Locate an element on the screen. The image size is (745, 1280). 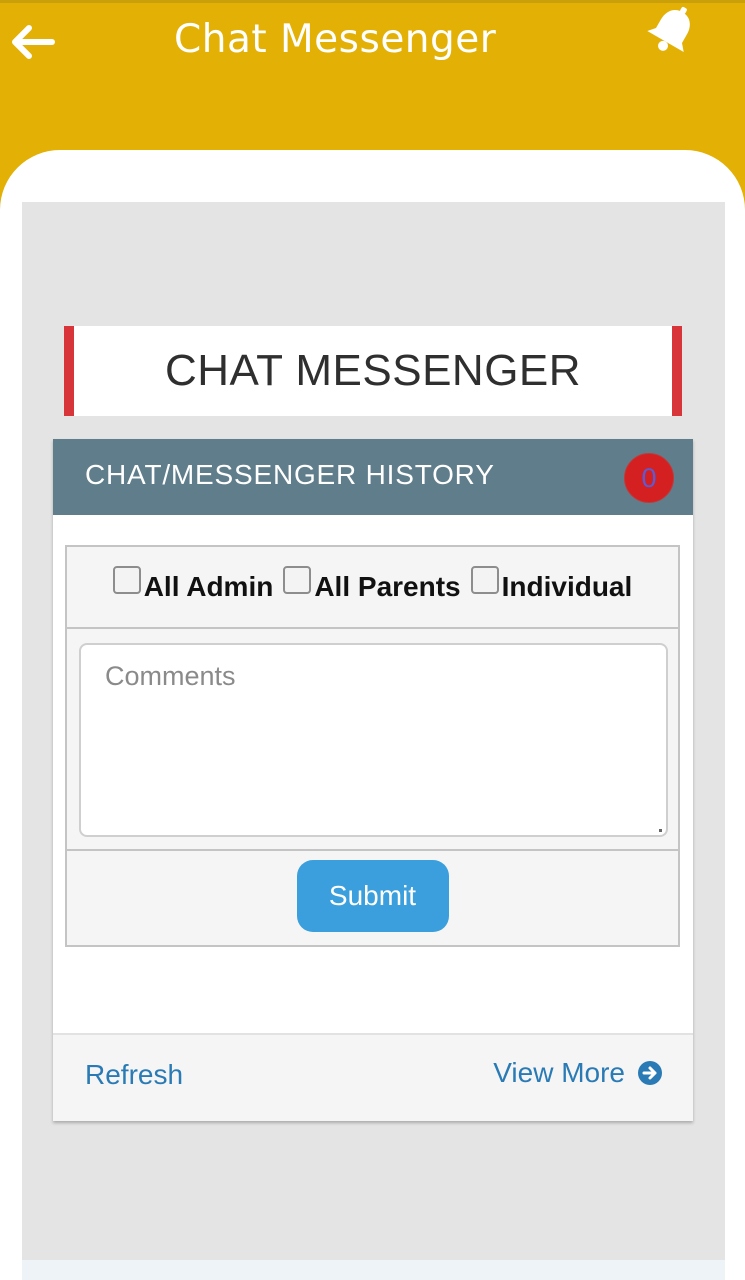
app-bar: Chat Messenger is located at coordinates (372, 75).